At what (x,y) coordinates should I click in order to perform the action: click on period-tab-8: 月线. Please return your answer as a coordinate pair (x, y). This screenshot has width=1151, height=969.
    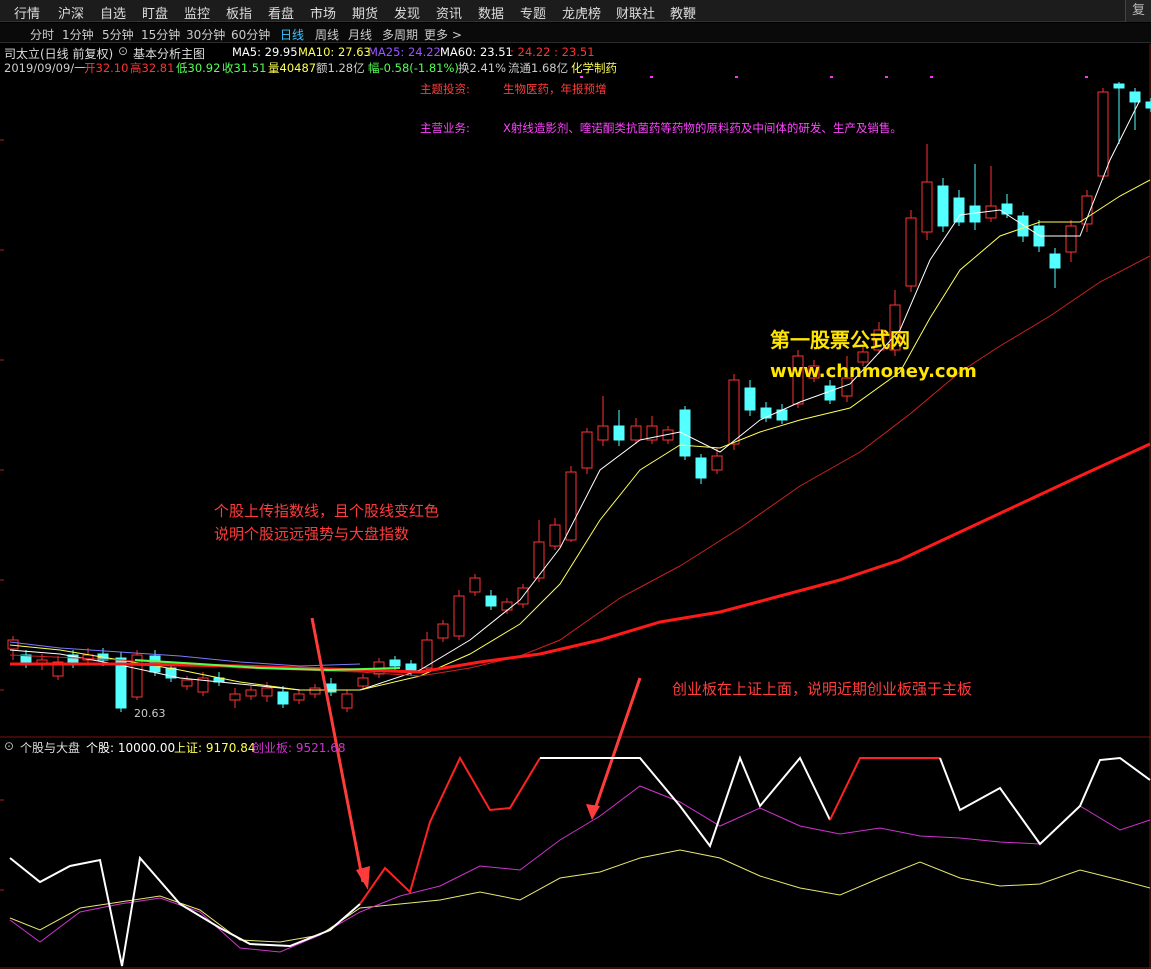
    Looking at the image, I should click on (360, 34).